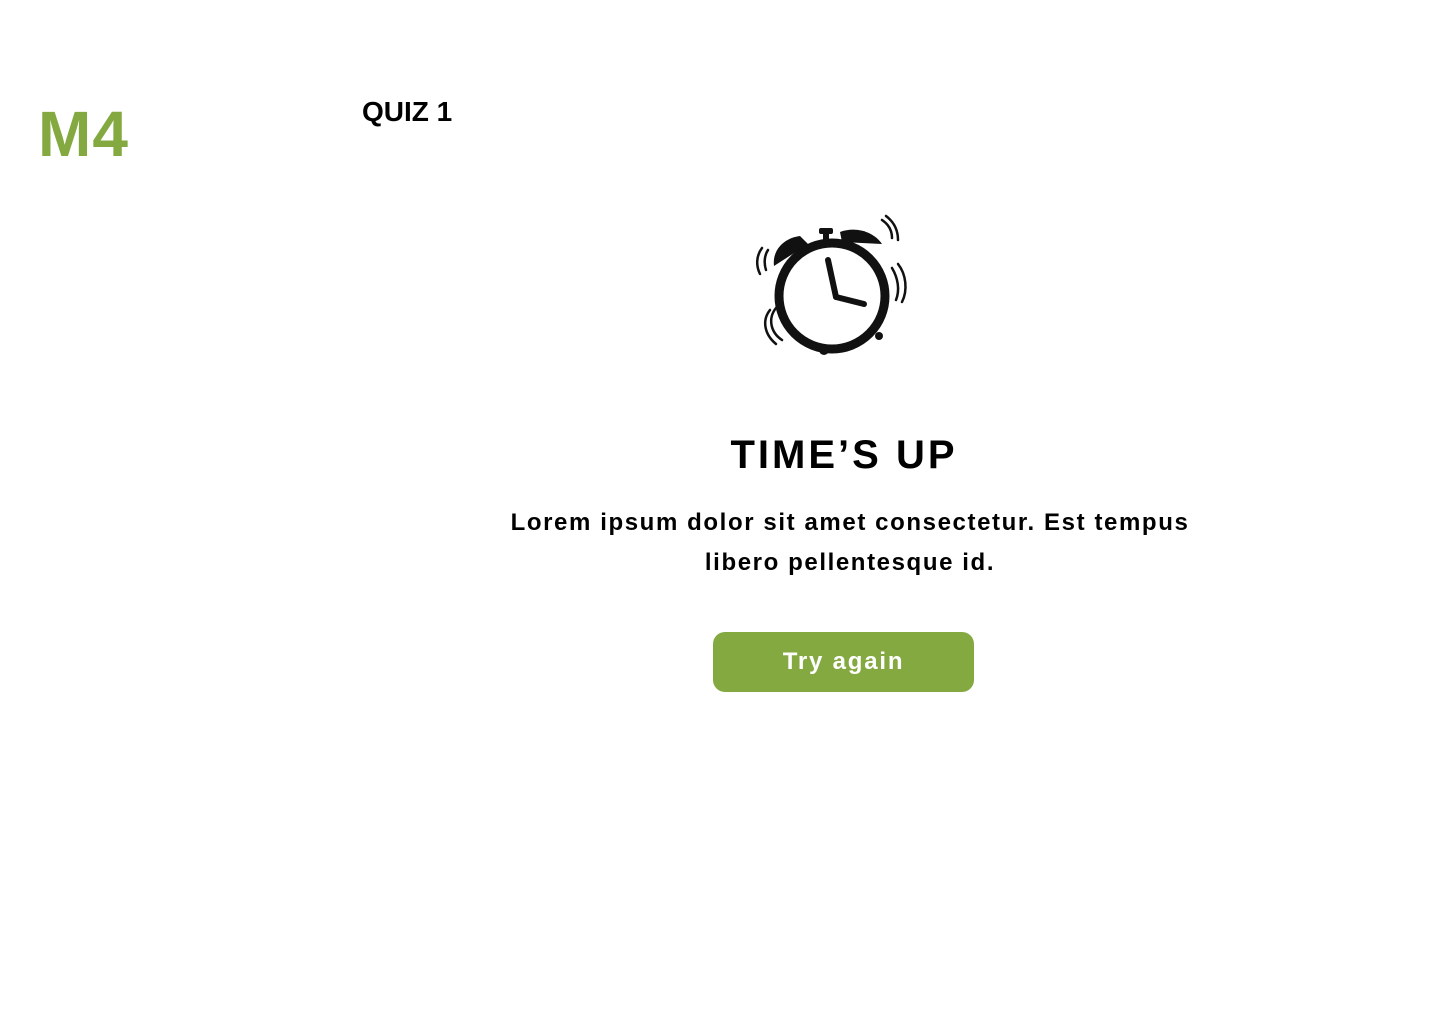 Image resolution: width=1440 pixels, height=1024 pixels. Describe the element at coordinates (831, 285) in the screenshot. I see `alarm-clock-icon` at that location.